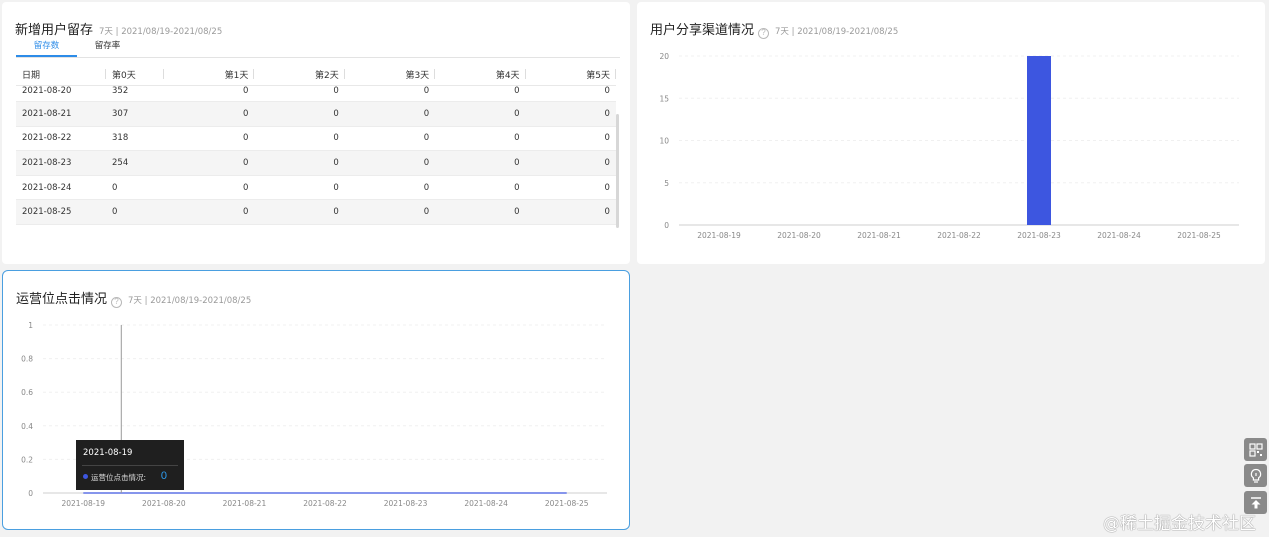 This screenshot has width=1269, height=537. What do you see at coordinates (1255, 475) in the screenshot?
I see `tip-button` at bounding box center [1255, 475].